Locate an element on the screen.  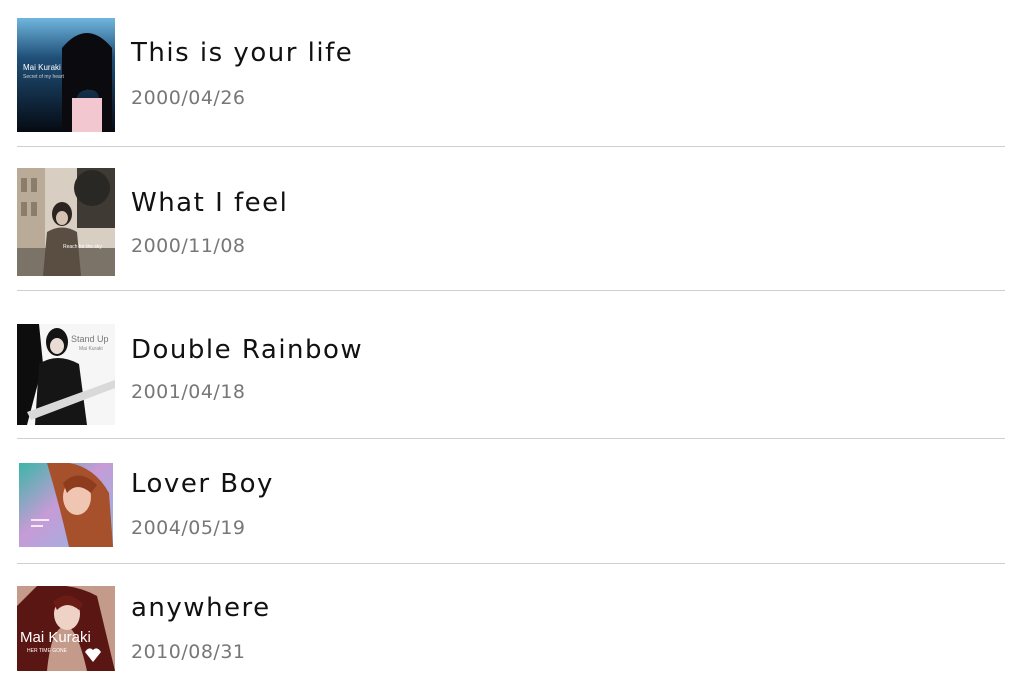
release-date: 2001/04/18 is located at coordinates (188, 392).